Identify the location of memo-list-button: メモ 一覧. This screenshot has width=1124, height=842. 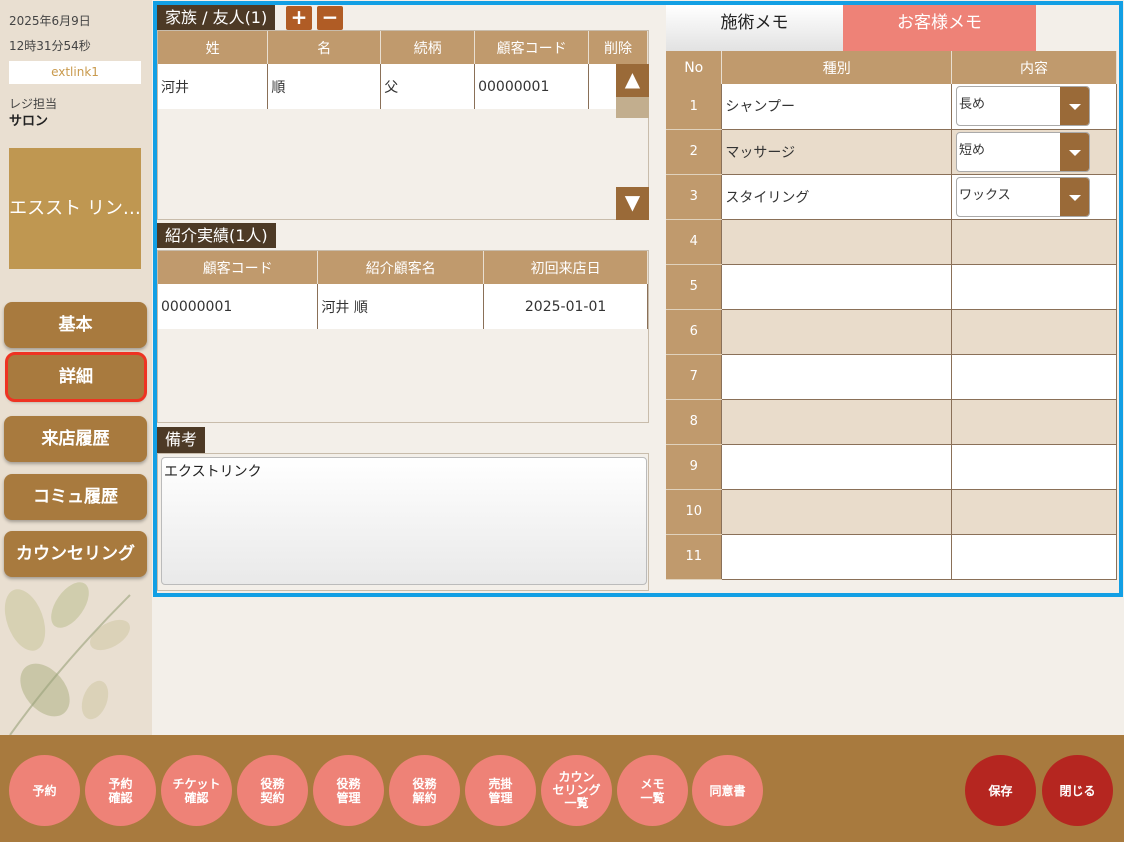
(652, 790).